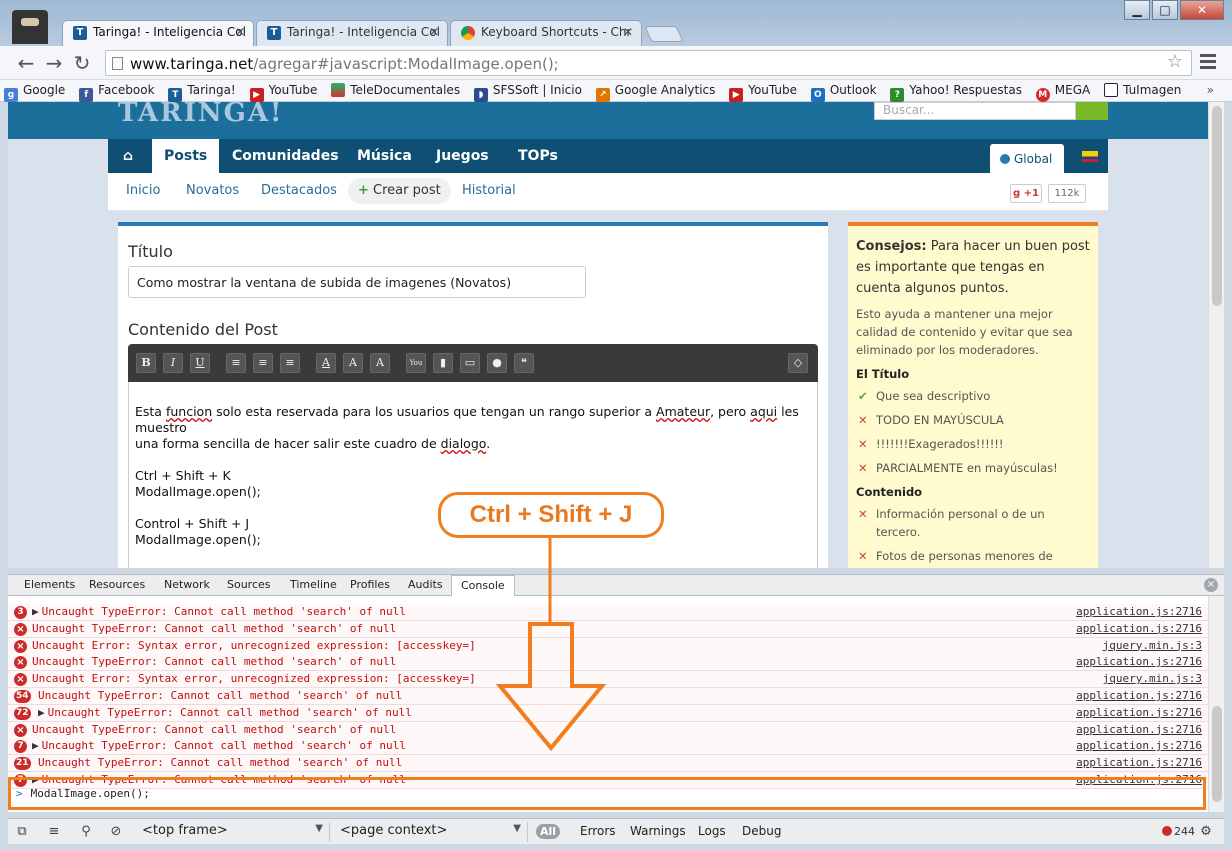  I want to click on swf-button: ●, so click(497, 363).